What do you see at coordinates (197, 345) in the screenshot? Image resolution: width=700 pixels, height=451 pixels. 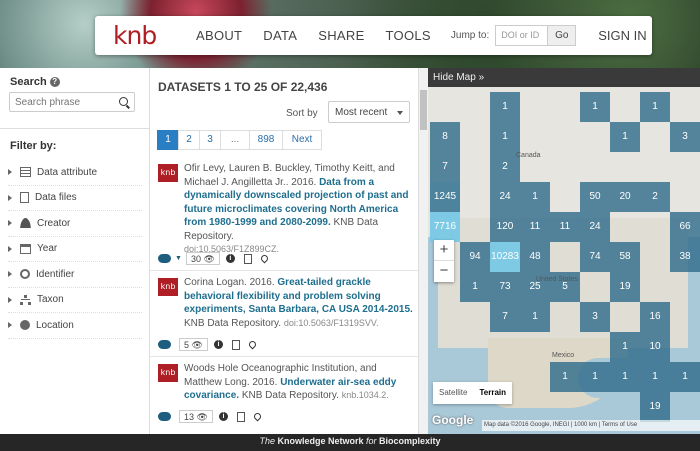 I see `eye-icon: 👁` at bounding box center [197, 345].